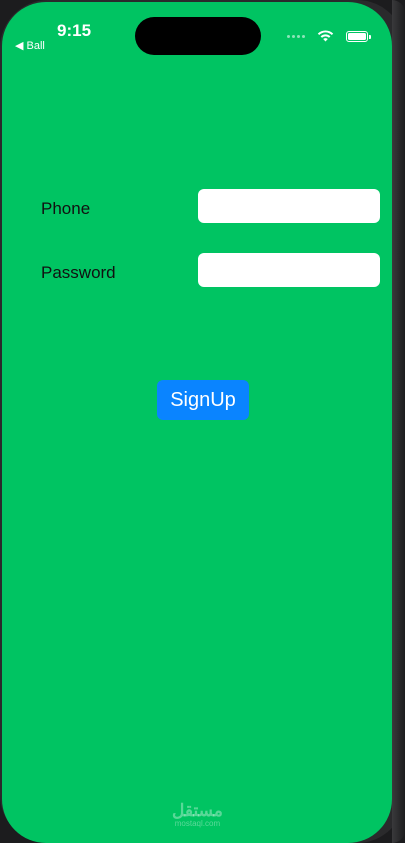 Image resolution: width=405 pixels, height=843 pixels. What do you see at coordinates (197, 810) in the screenshot?
I see `watermark-logo: مستقل` at bounding box center [197, 810].